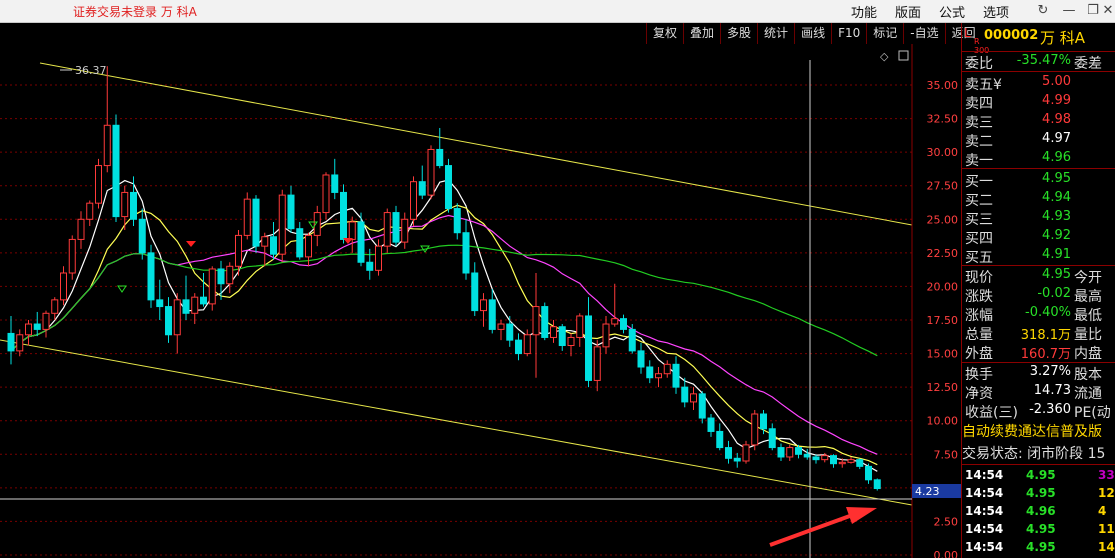  I want to click on toolbar-multistock-button: 多股, so click(738, 33).